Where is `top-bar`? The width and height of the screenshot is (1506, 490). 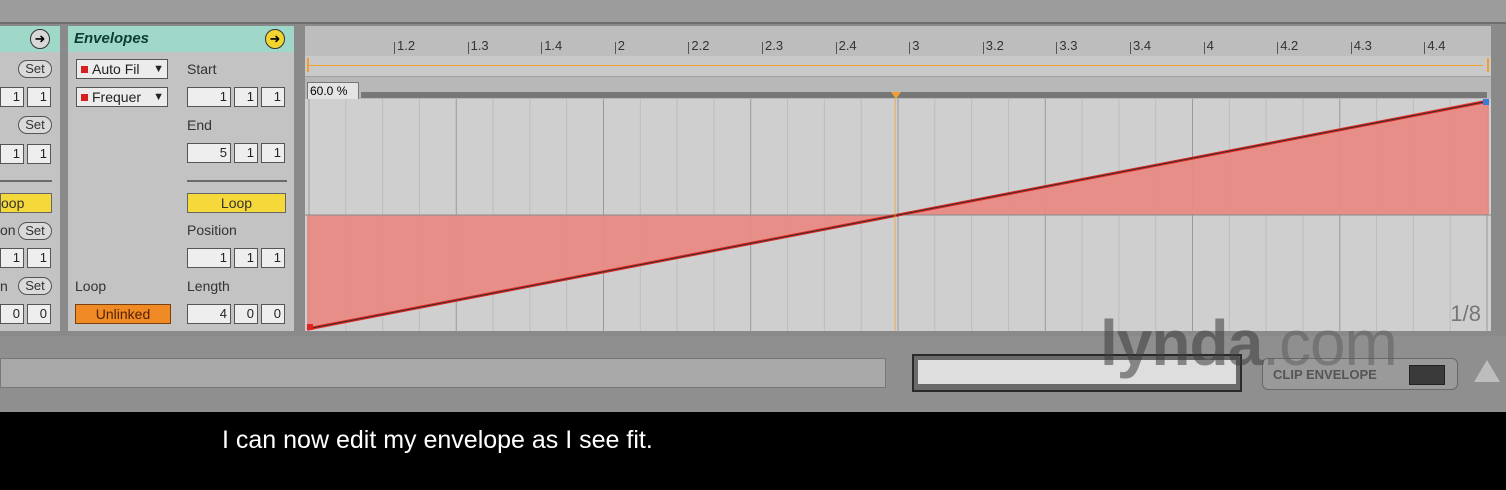 top-bar is located at coordinates (753, 12).